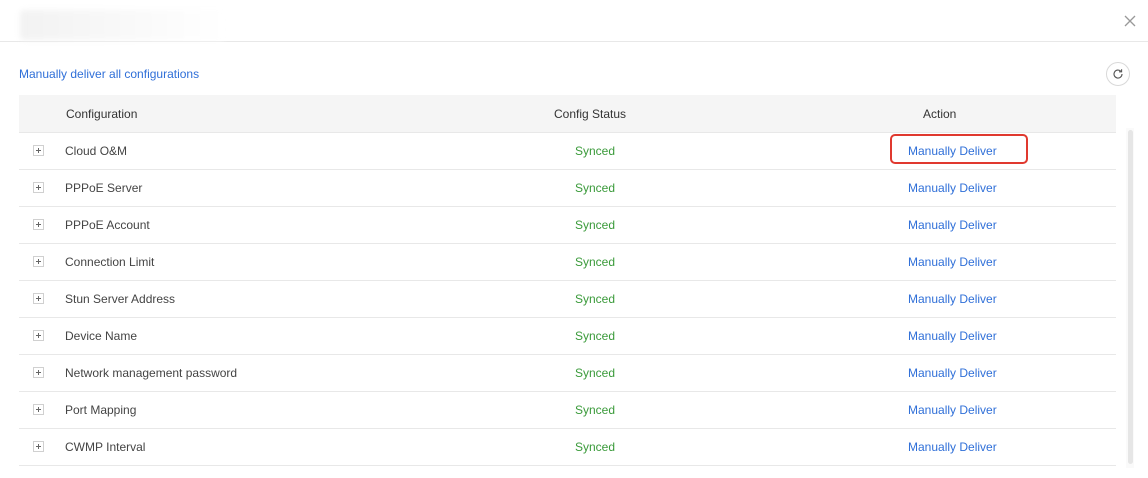 The image size is (1148, 478). I want to click on config-name: Stun Server Address, so click(120, 299).